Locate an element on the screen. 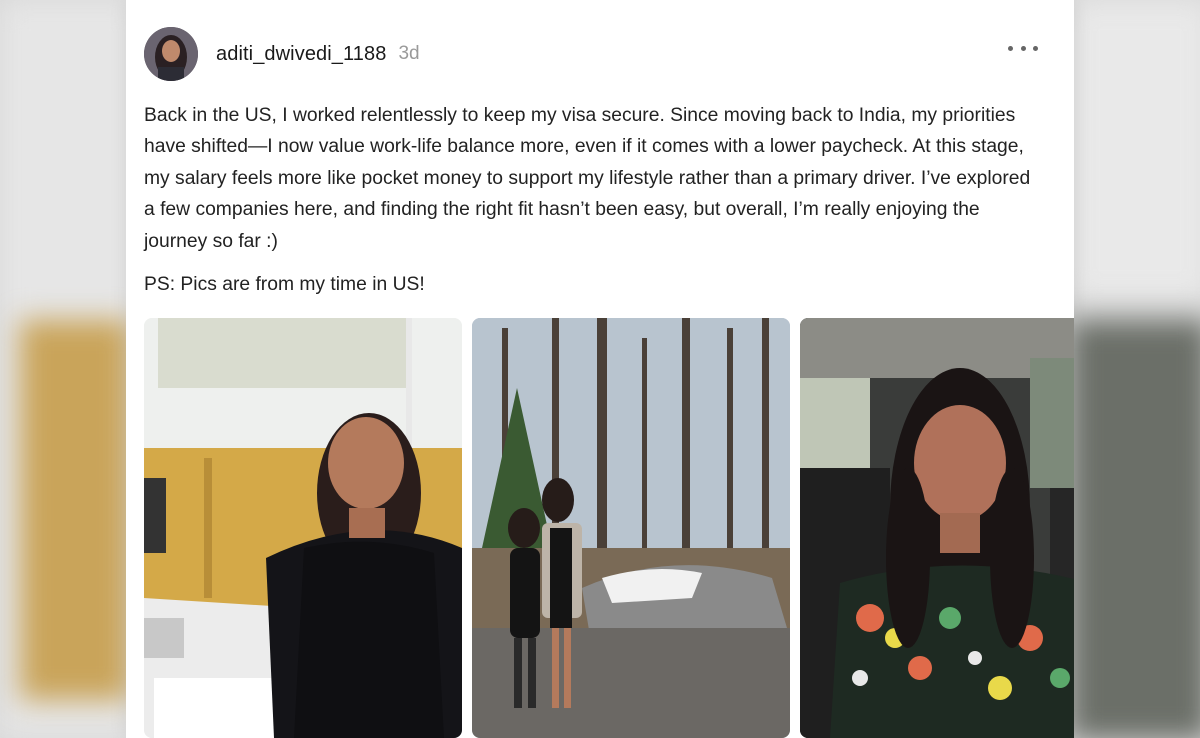  username: aditi_dwivedi_1188 is located at coordinates (301, 54).